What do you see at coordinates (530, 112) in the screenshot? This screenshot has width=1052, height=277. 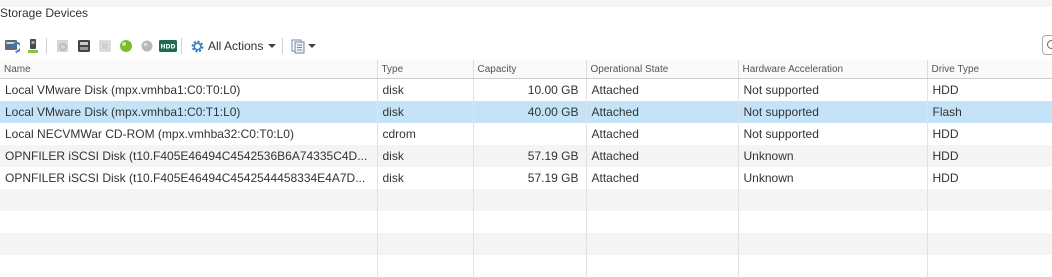 I see `cell-capacity: 40.00 GB` at bounding box center [530, 112].